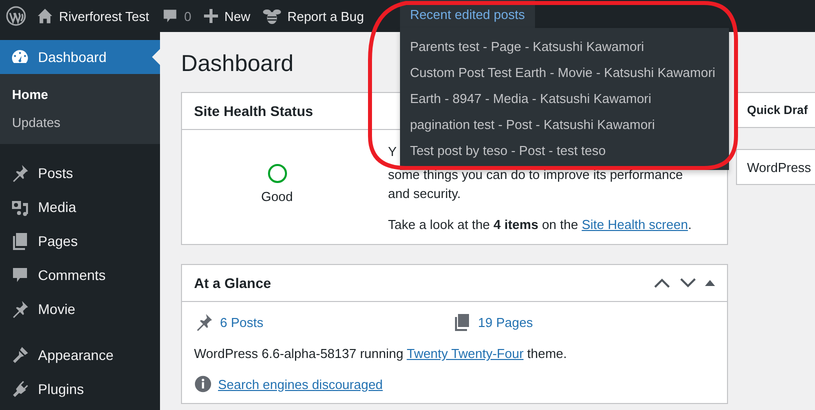 Image resolution: width=815 pixels, height=410 pixels. I want to click on sidebar-item: Media, so click(80, 207).